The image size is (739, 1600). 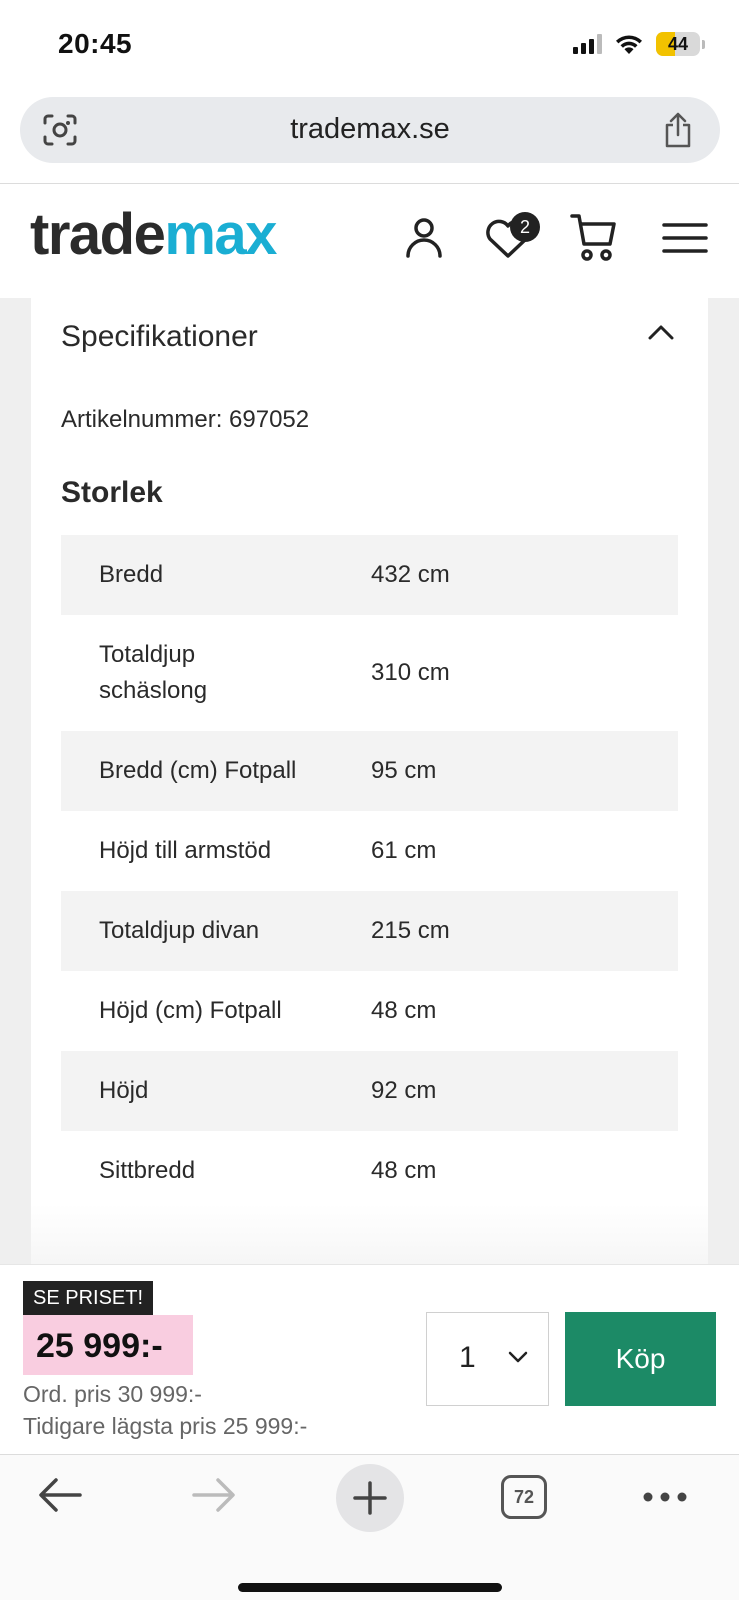 I want to click on status-time: 20:45, so click(x=95, y=43).